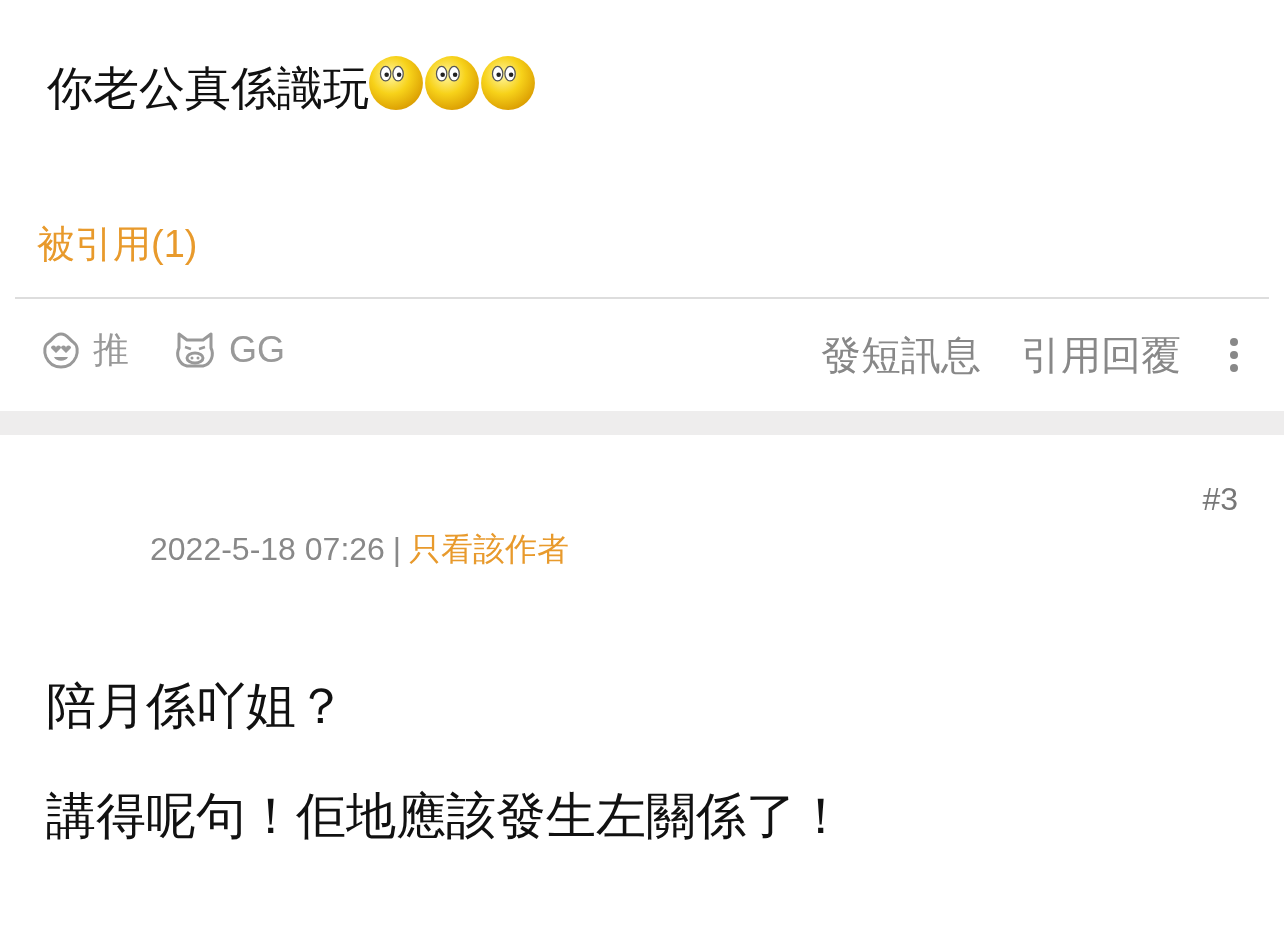 The height and width of the screenshot is (929, 1284). I want to click on more-options-icon, so click(1234, 355).